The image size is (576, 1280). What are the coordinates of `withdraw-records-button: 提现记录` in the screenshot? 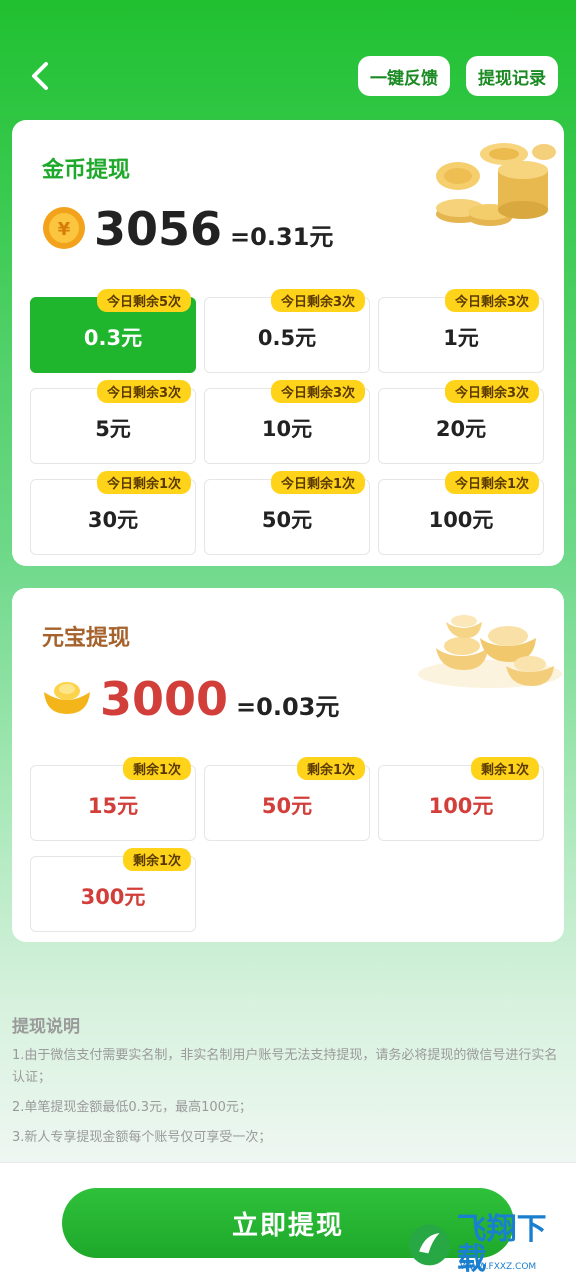 It's located at (512, 76).